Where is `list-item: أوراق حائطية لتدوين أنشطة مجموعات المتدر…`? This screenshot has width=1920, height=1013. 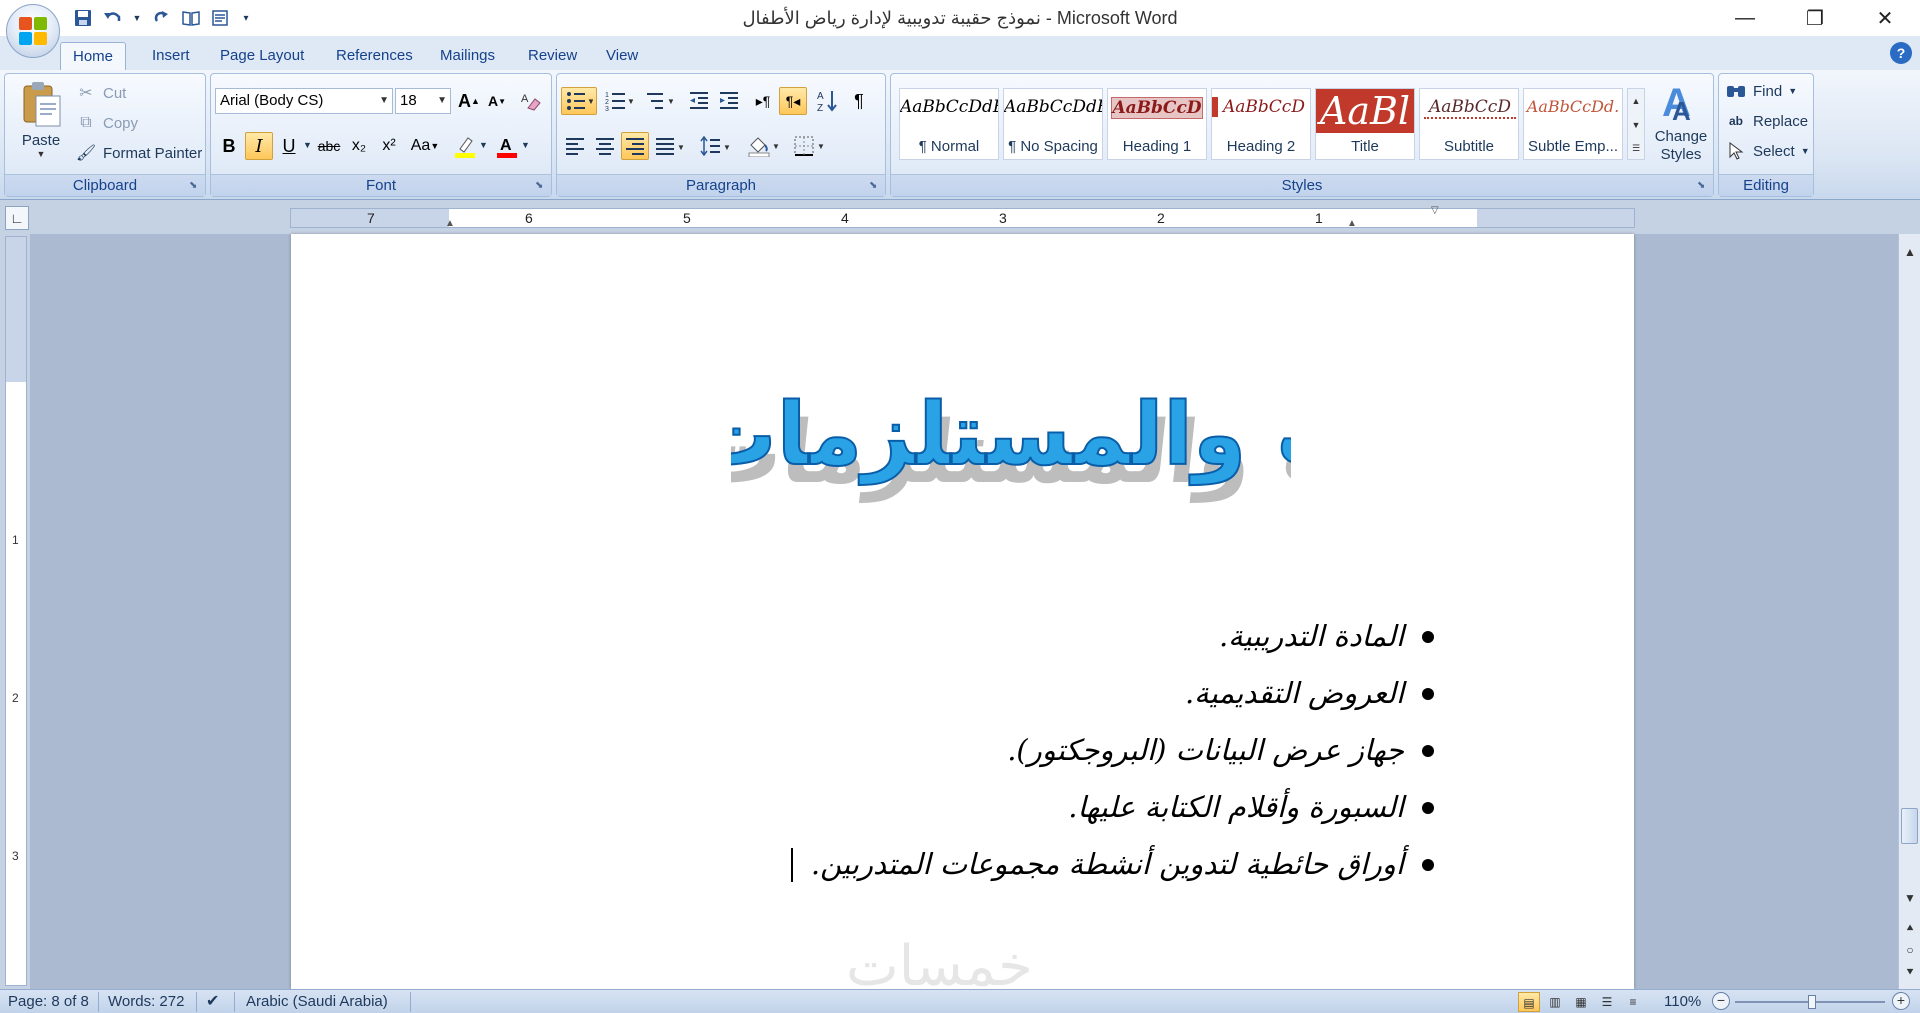
list-item: أوراق حائطية لتدوين أنشطة مجموعات المتدر… is located at coordinates (1112, 864).